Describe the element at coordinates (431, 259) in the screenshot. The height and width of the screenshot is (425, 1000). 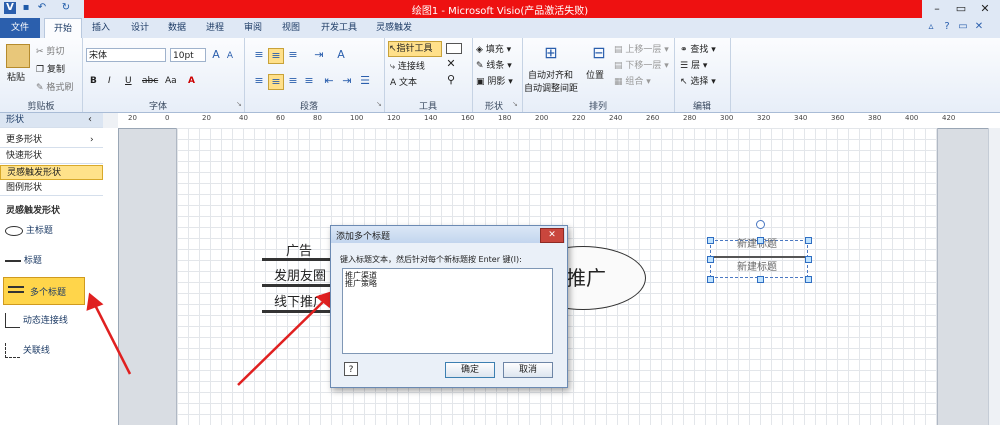
I see `dialog-instruction: 键入标题文本，然后针对每个新标题按 Enter 键(I):` at that location.